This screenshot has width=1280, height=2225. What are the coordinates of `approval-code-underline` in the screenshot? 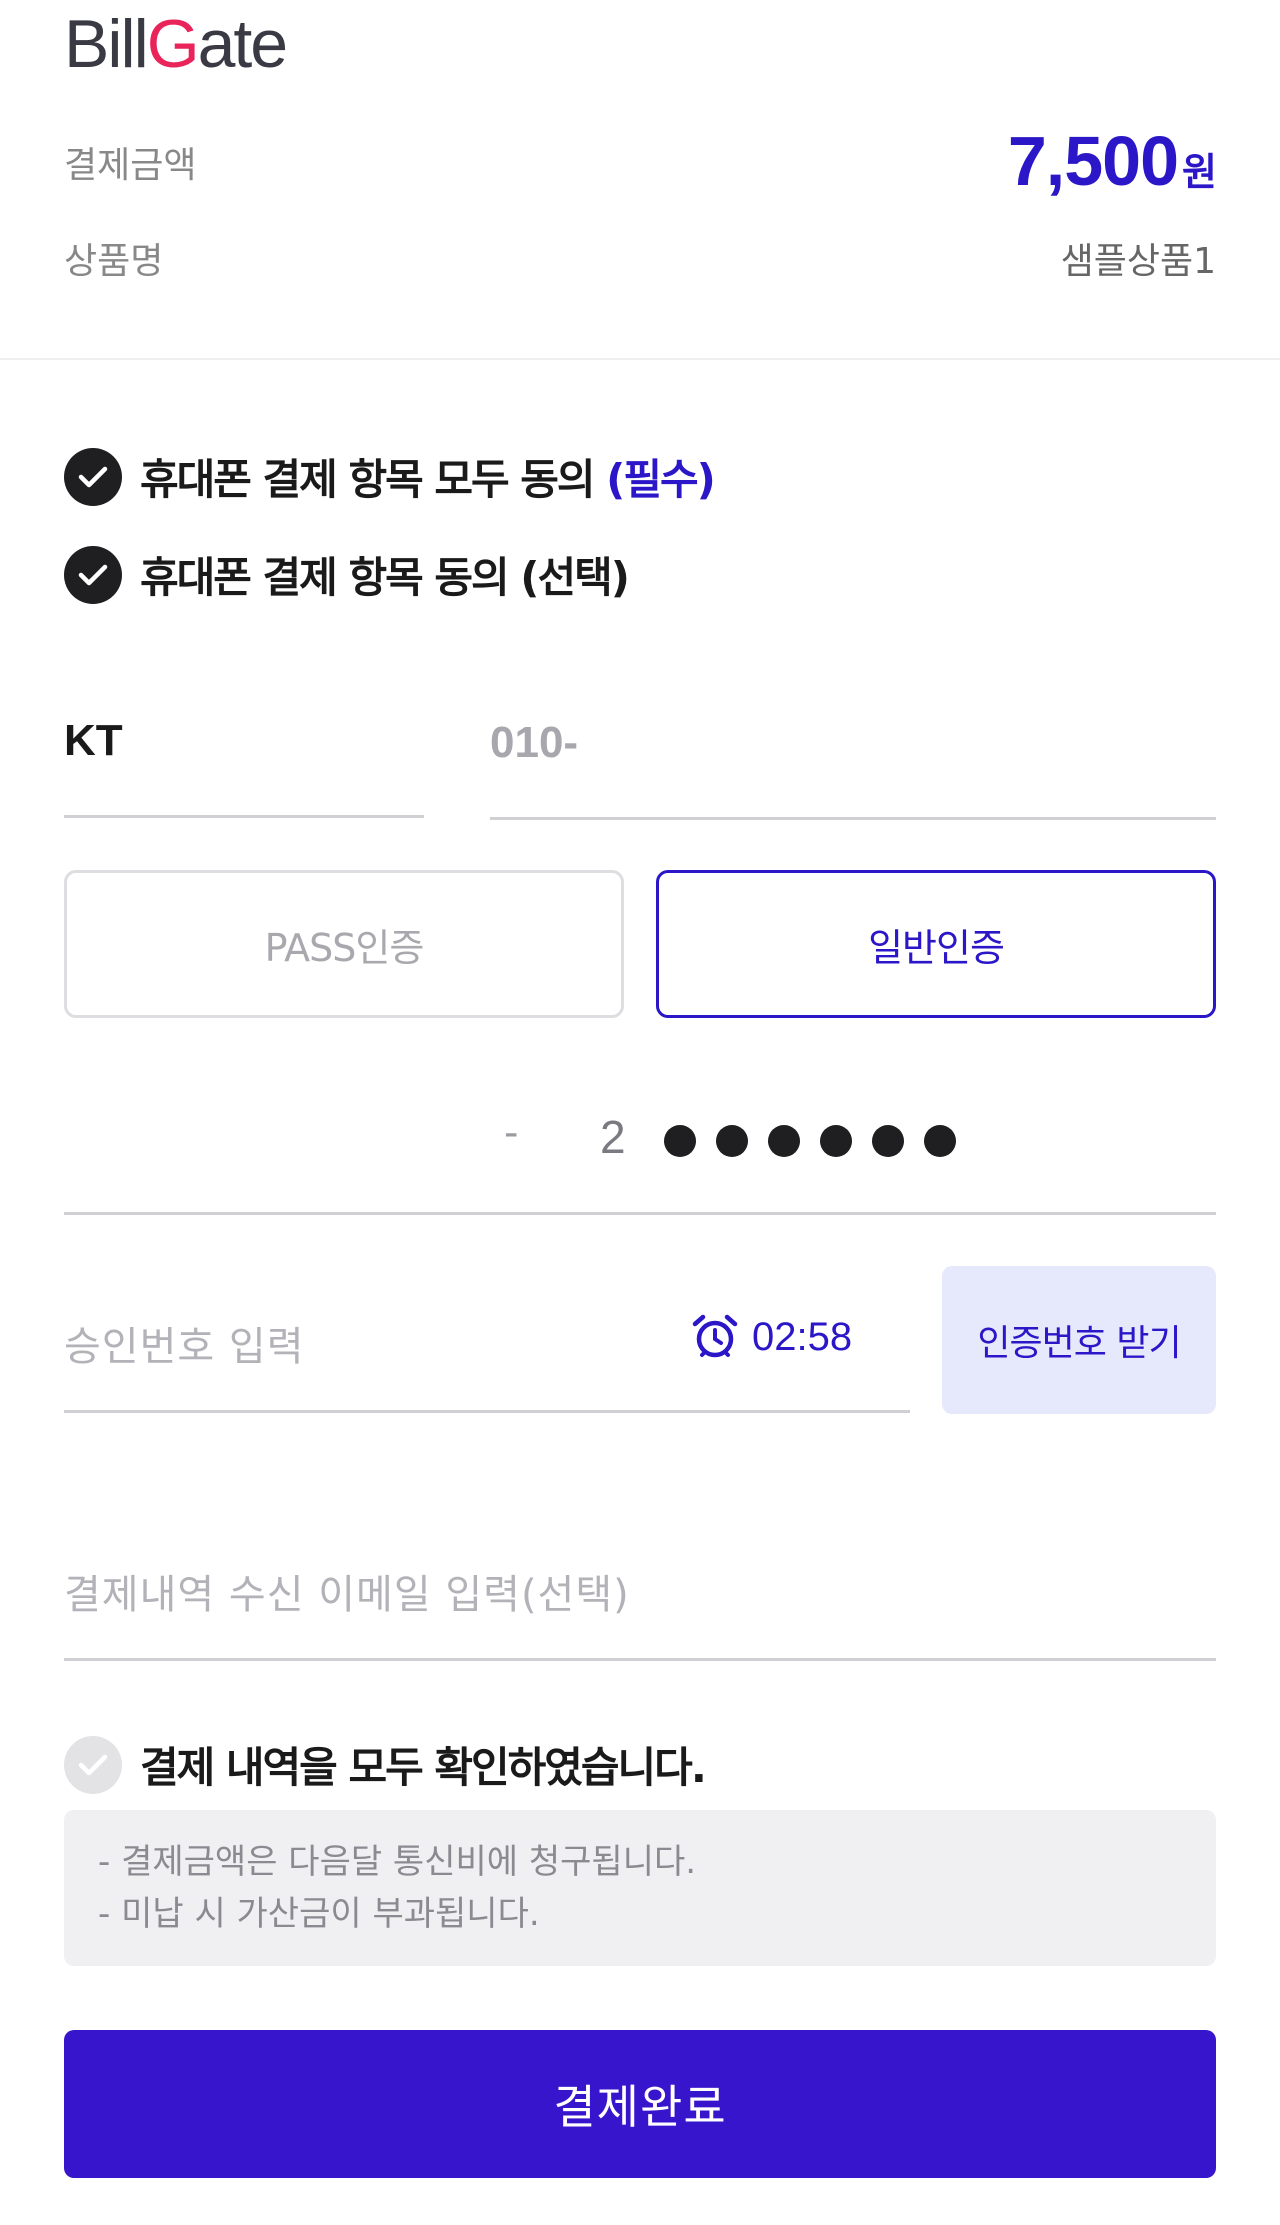 It's located at (487, 1411).